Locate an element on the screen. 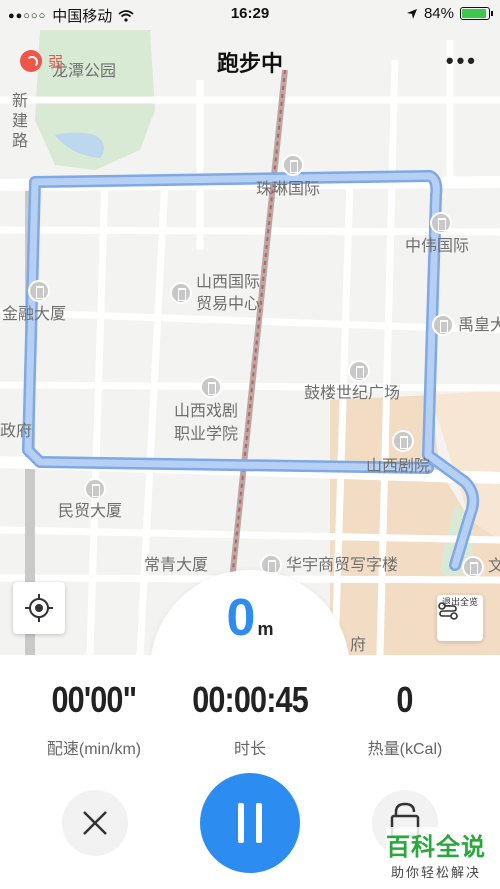 The image size is (500, 889). calories-label: 热量(kCal) is located at coordinates (405, 749).